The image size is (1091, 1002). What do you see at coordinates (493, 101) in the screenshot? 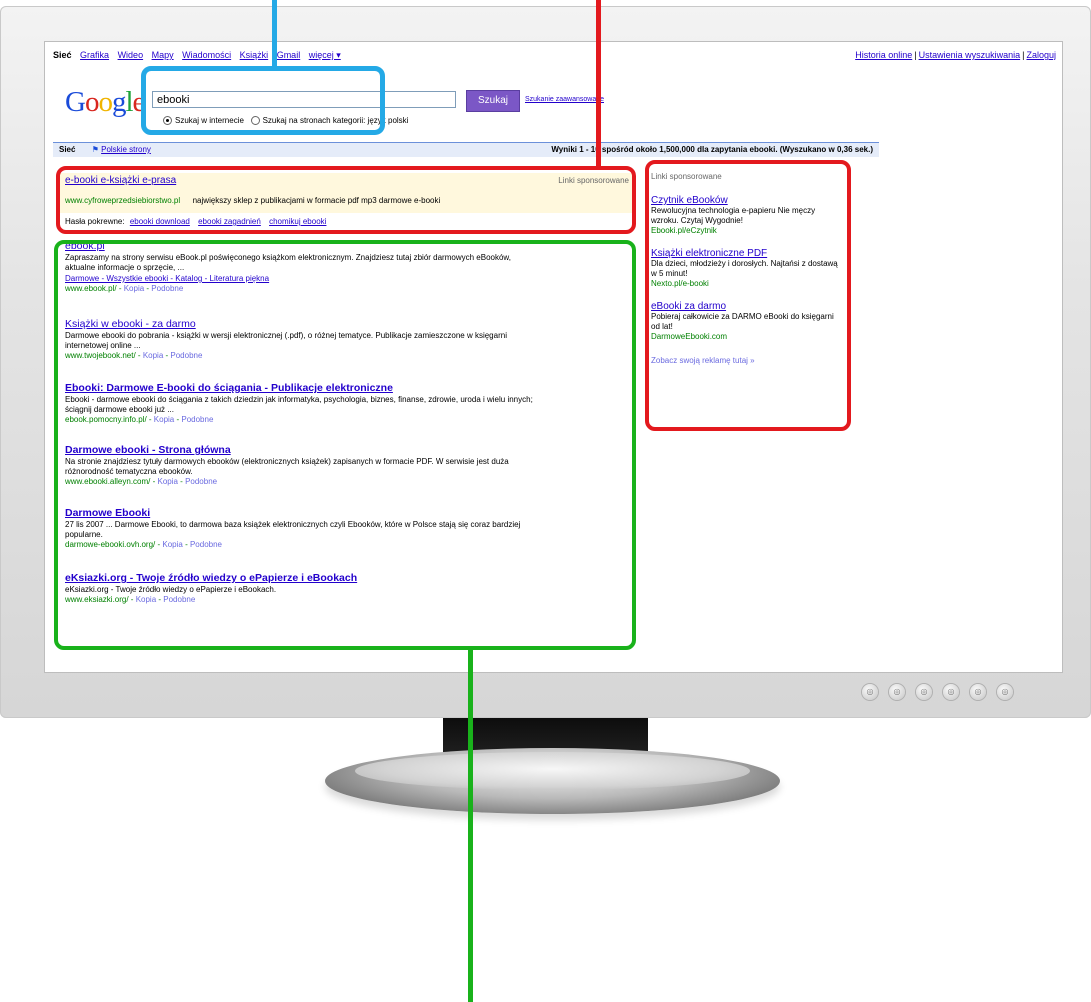
I see `search-button: Szukaj` at bounding box center [493, 101].